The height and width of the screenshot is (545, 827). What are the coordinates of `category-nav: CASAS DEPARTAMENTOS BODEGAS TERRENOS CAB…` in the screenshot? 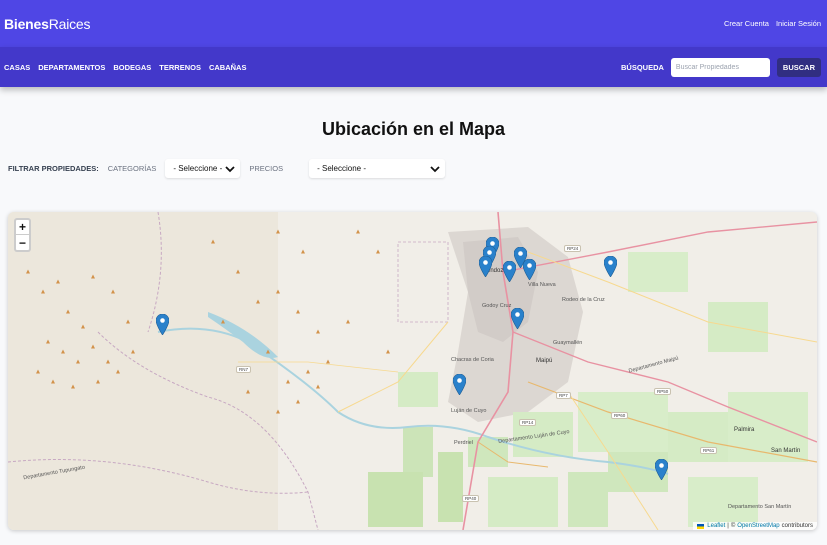 It's located at (413, 67).